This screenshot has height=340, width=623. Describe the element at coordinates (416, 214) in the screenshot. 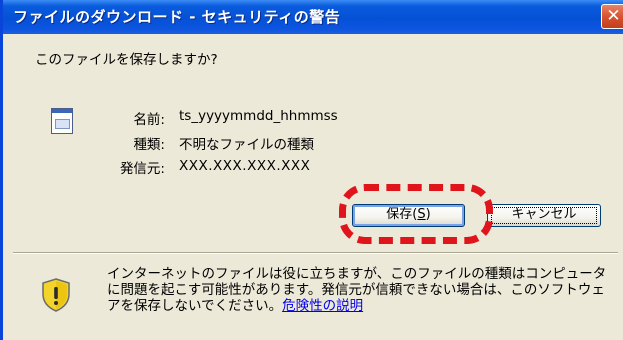

I see `save-highlight-annotation` at that location.